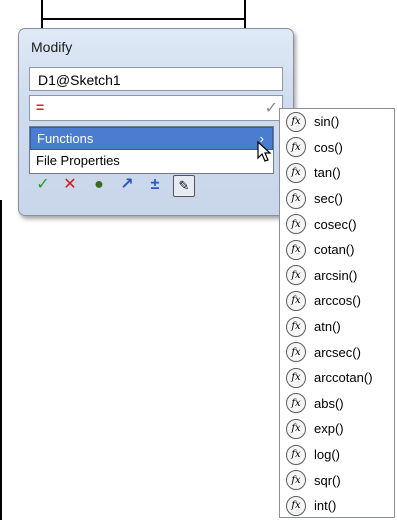 The image size is (397, 520). Describe the element at coordinates (328, 147) in the screenshot. I see `function-label: cos()` at that location.